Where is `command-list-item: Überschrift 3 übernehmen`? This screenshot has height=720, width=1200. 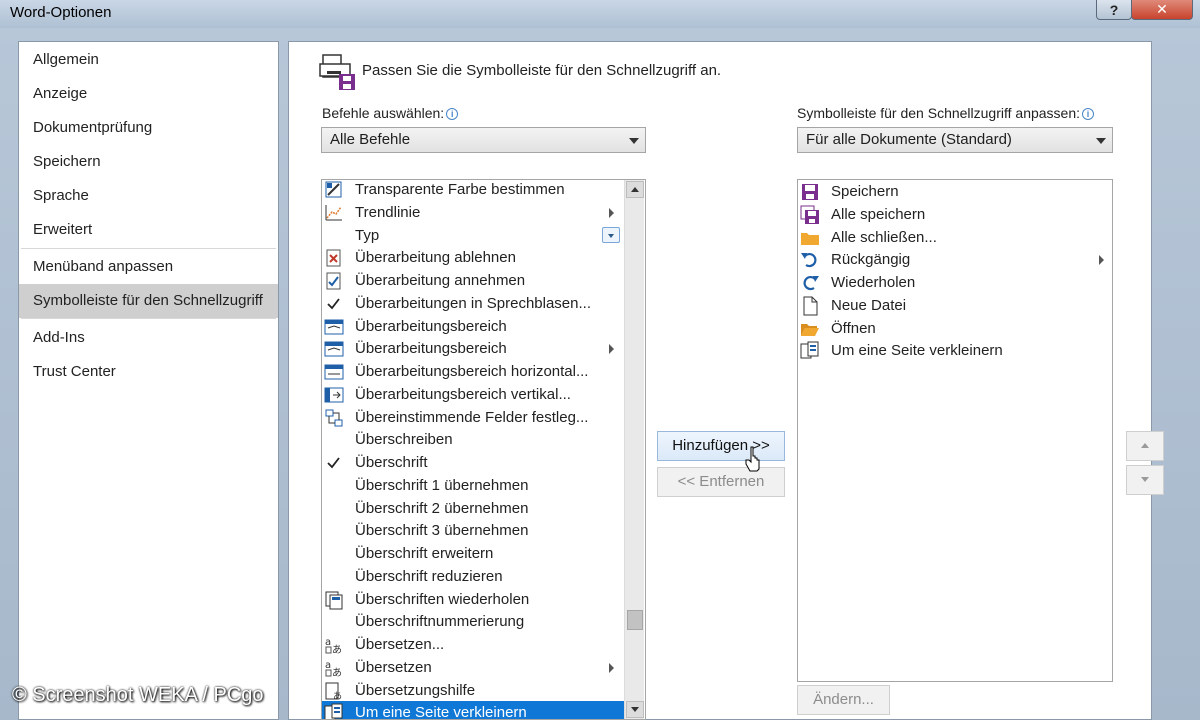
command-list-item: Überschrift 3 übernehmen is located at coordinates (473, 530).